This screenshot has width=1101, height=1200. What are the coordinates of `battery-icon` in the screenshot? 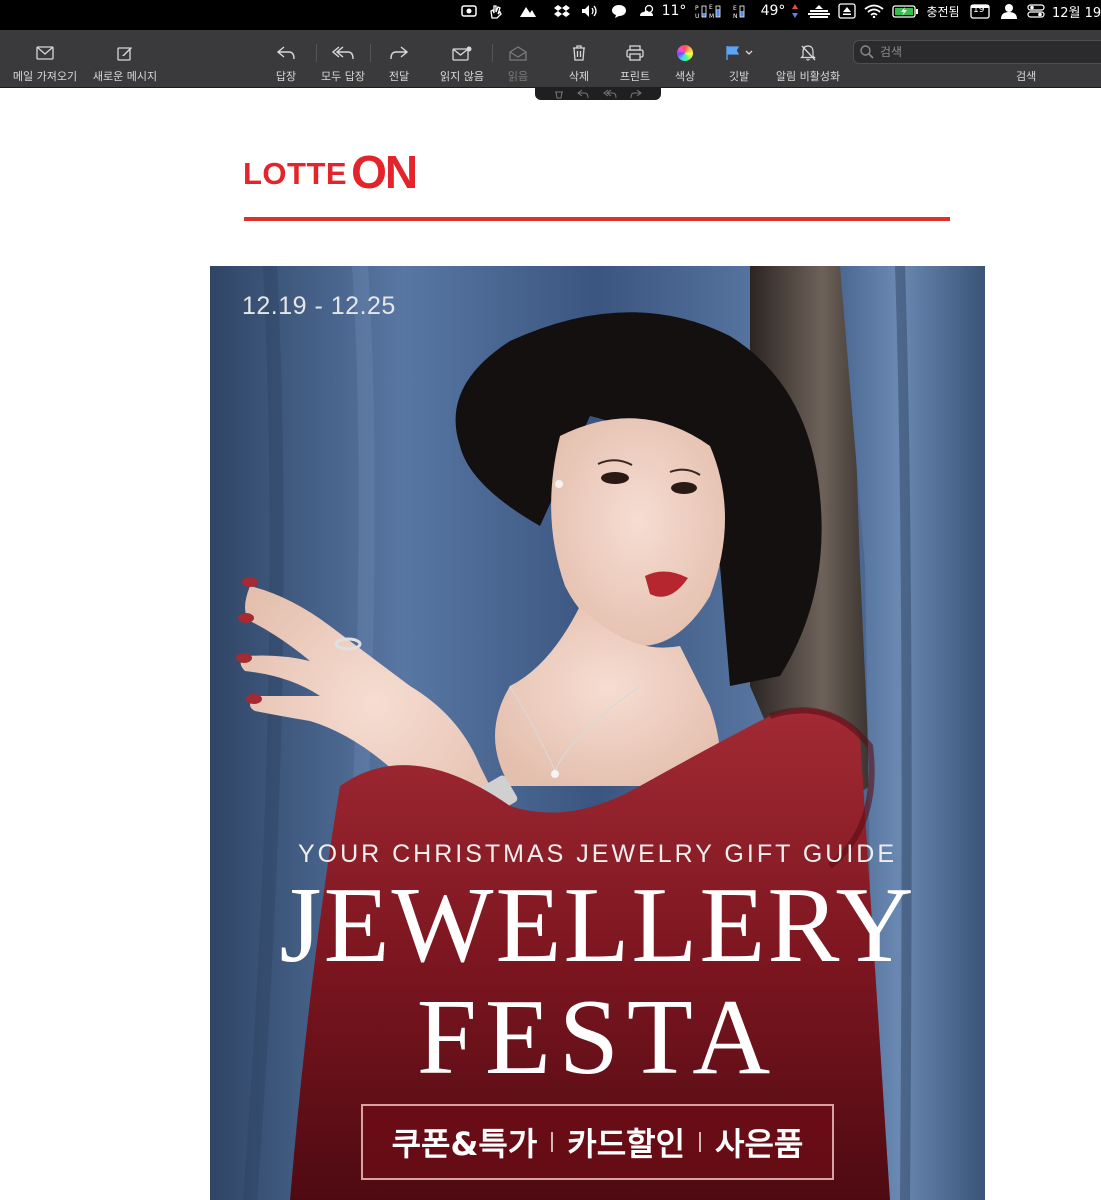 It's located at (906, 11).